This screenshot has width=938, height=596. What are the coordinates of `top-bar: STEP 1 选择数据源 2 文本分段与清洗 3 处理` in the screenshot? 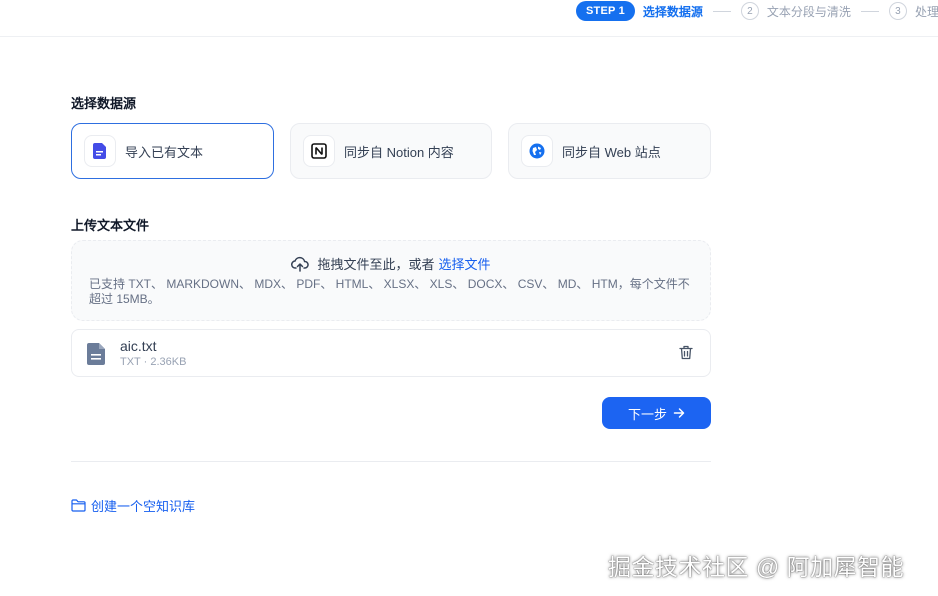 It's located at (469, 18).